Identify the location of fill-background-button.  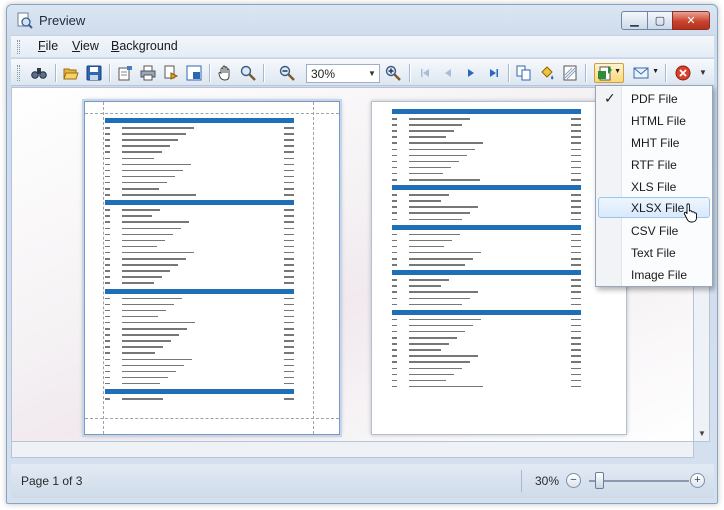
(547, 73).